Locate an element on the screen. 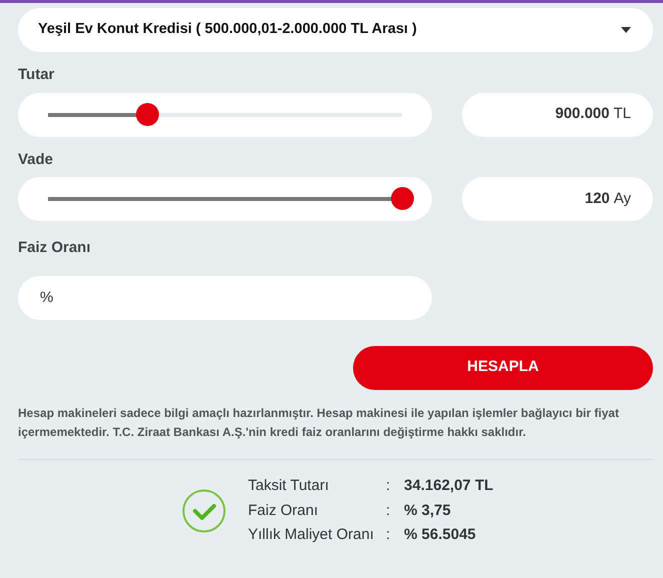 The height and width of the screenshot is (578, 663). result-label: Yıllık Maliyet Oranı is located at coordinates (311, 535).